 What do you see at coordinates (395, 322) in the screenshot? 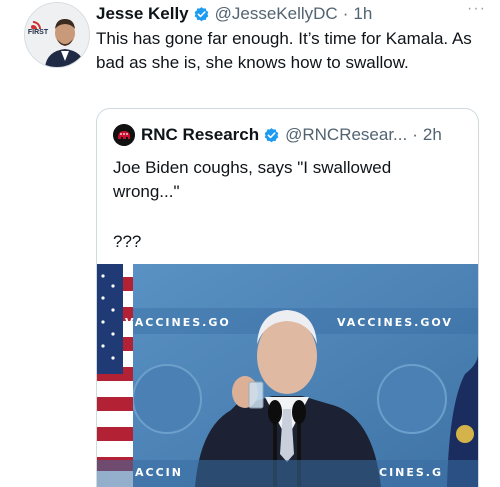
I see `banner-text-right: VACCINES.GOV` at bounding box center [395, 322].